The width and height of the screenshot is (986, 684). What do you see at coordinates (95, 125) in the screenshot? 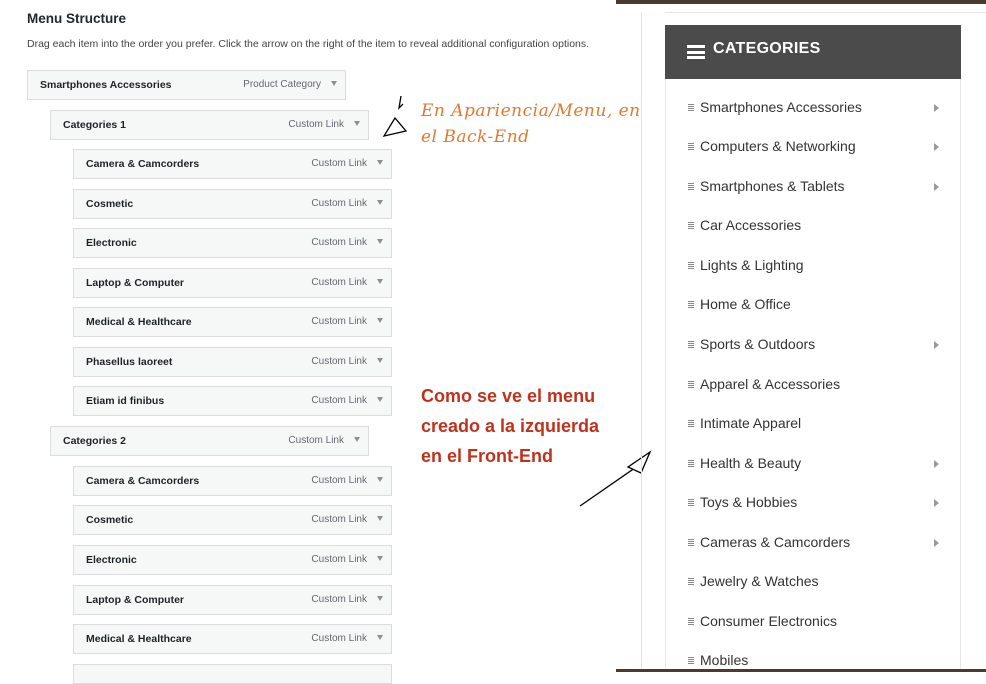
I see `menu-item-label: Categories 1` at bounding box center [95, 125].